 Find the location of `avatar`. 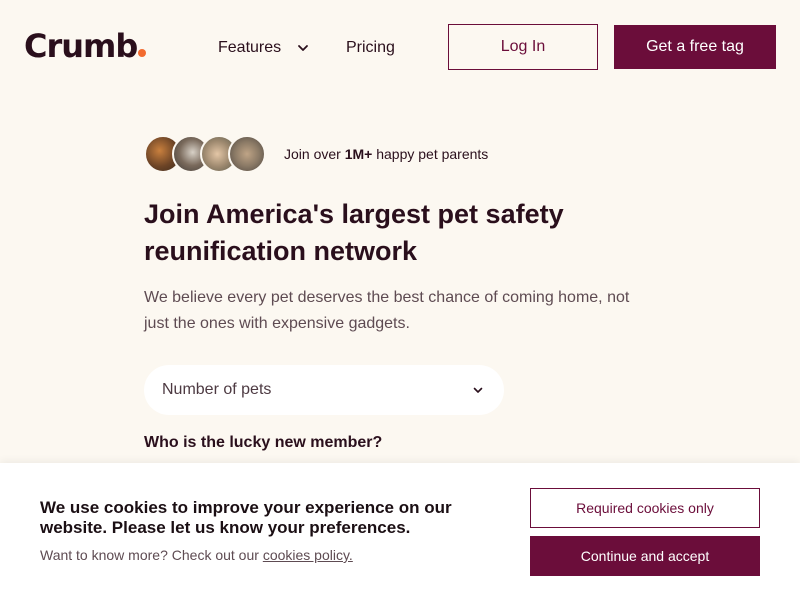

avatar is located at coordinates (247, 154).